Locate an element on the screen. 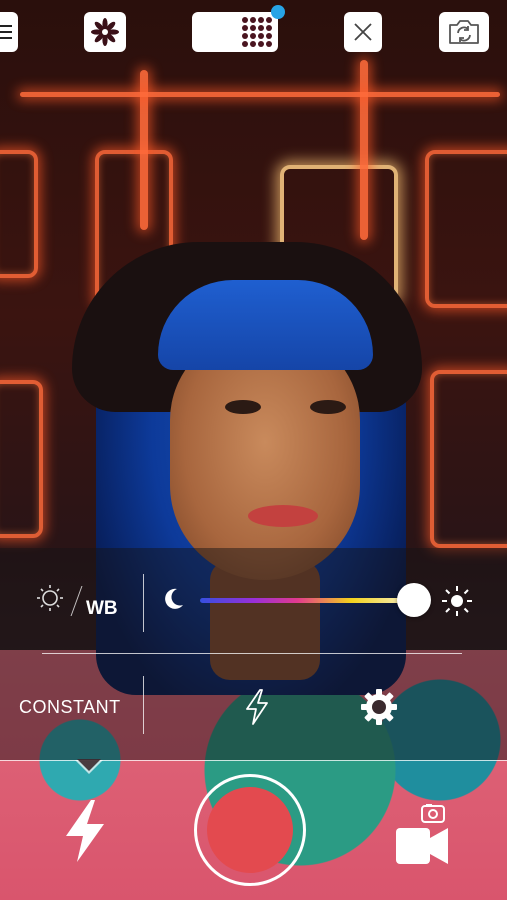  mode-label: CONSTANT is located at coordinates (70, 707).